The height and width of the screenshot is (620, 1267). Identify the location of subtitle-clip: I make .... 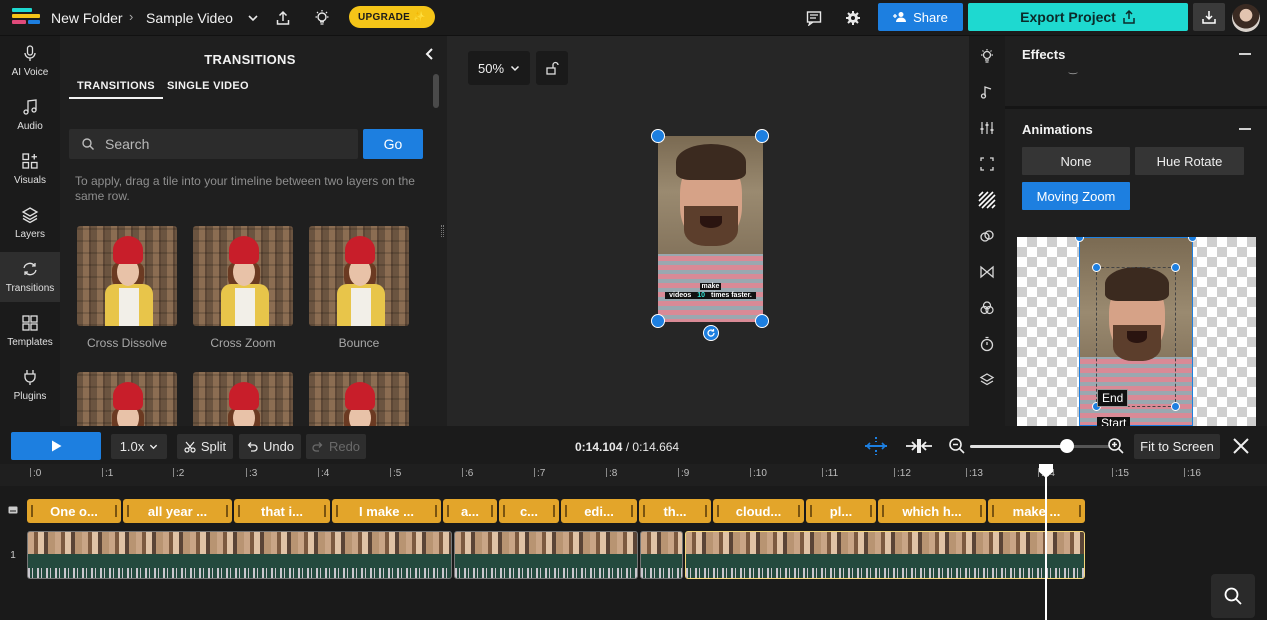
(386, 511).